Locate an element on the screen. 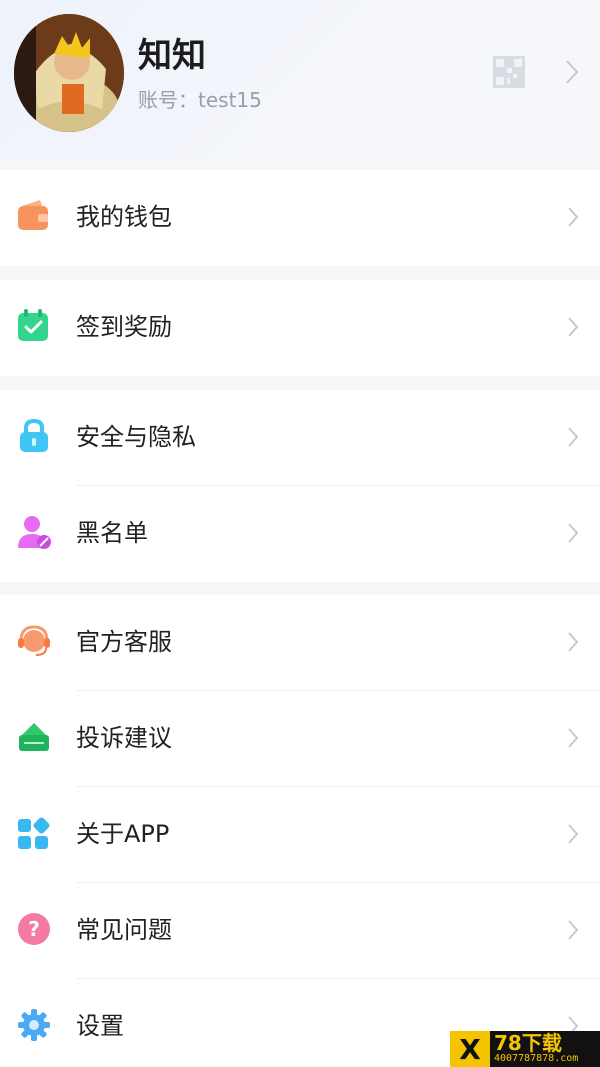 The height and width of the screenshot is (1067, 600). question-icon: ? is located at coordinates (34, 929).